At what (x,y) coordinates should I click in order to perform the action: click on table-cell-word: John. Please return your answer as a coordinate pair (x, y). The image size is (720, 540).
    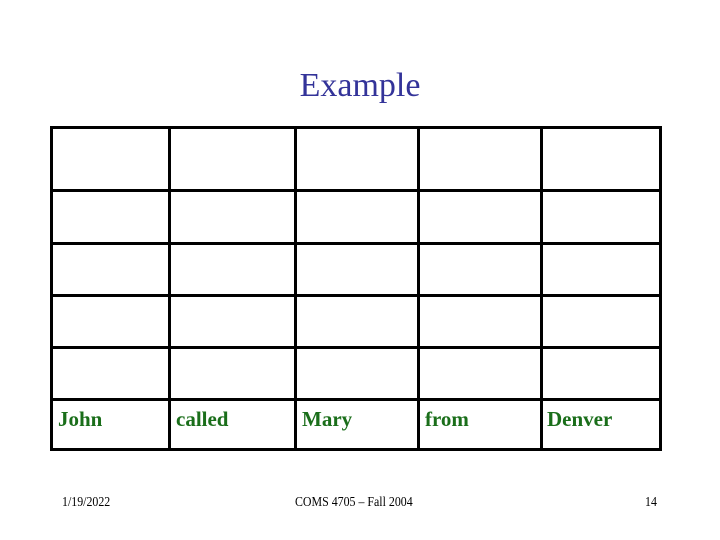
    Looking at the image, I should click on (80, 419).